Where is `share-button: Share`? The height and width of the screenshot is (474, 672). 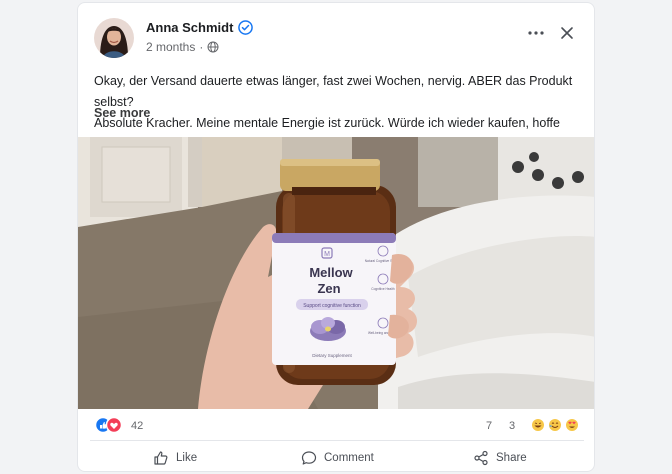
share-button: Share is located at coordinates (500, 458).